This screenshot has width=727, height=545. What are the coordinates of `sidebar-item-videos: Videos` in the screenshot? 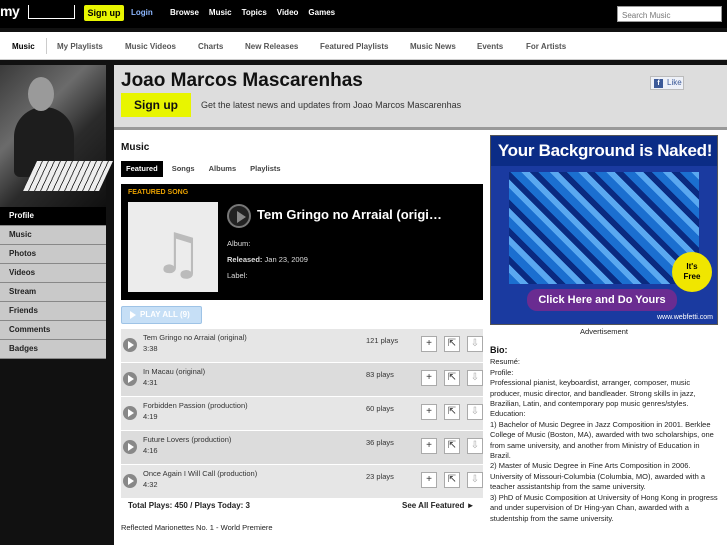 It's located at (53, 273).